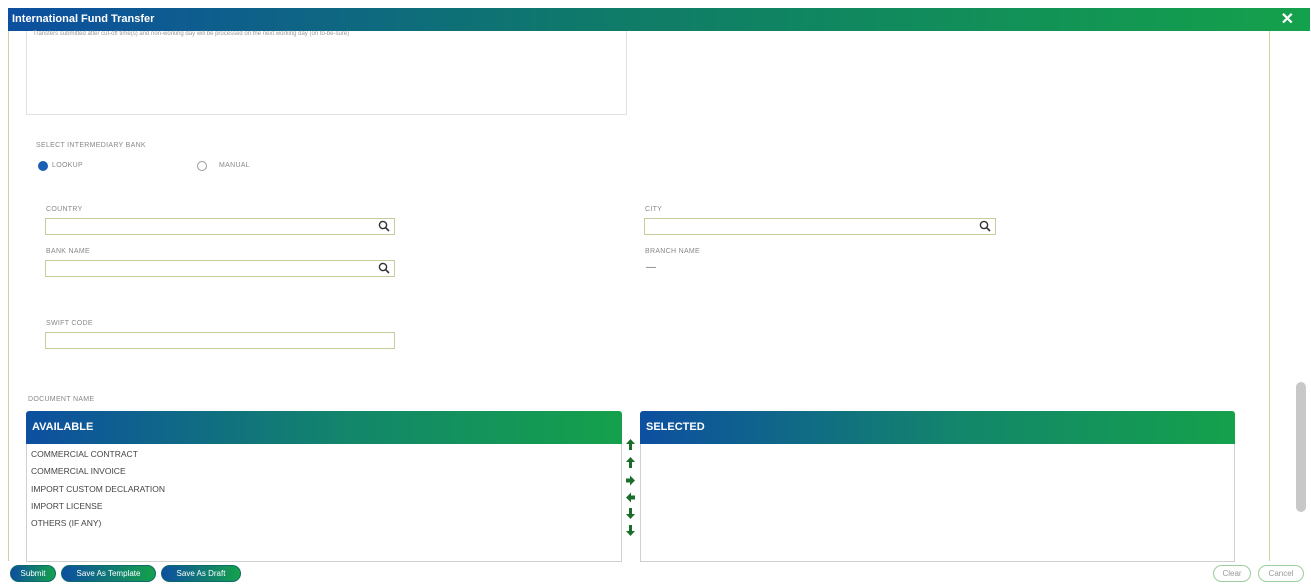 The image size is (1311, 585). What do you see at coordinates (673, 251) in the screenshot?
I see `branch-name-label: BRANCH NAME` at bounding box center [673, 251].